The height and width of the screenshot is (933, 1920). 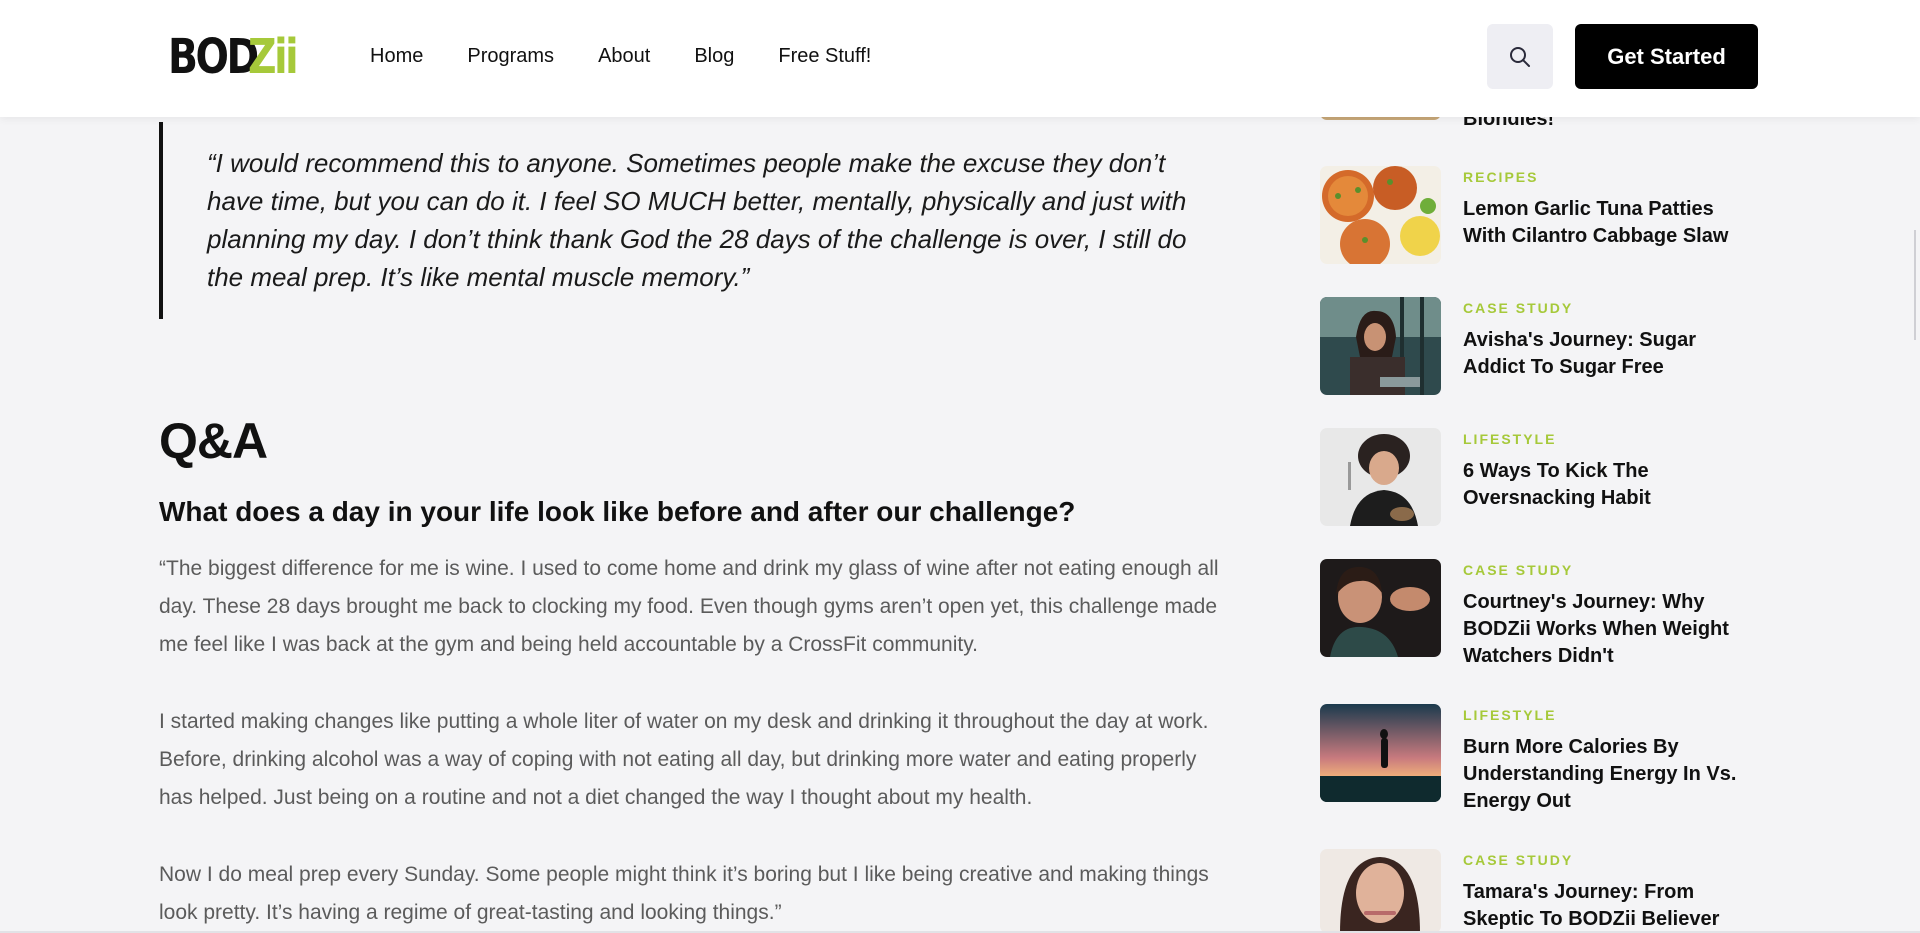 What do you see at coordinates (1501, 177) in the screenshot?
I see `post-category: RECIPES` at bounding box center [1501, 177].